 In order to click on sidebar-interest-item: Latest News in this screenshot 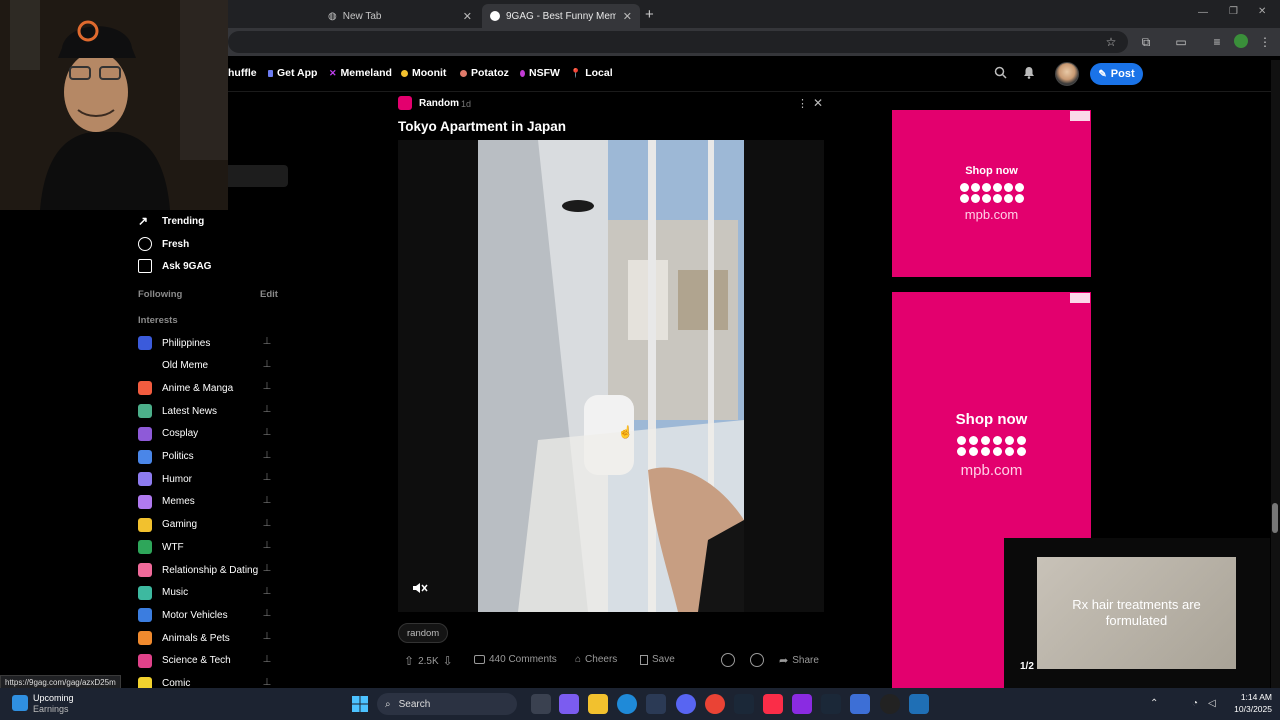, I will do `click(177, 411)`.